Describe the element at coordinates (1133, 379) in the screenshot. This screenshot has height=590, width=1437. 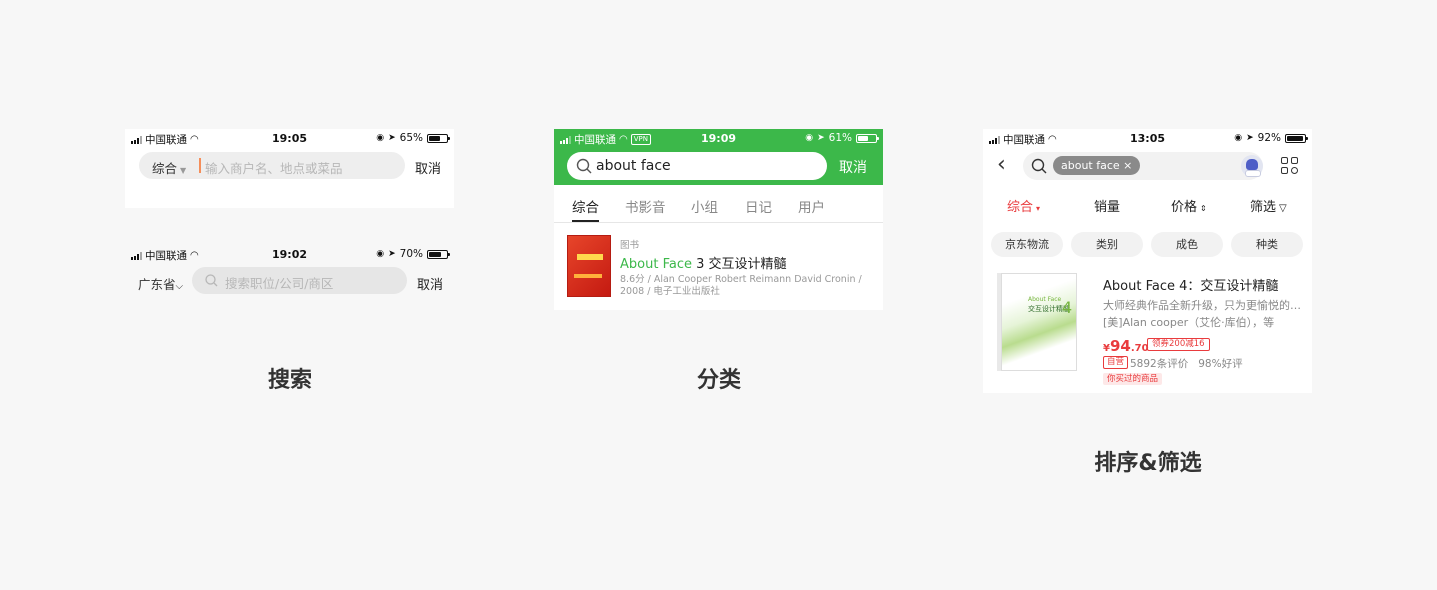
I see `purchased-badge: 你买过的商品` at that location.